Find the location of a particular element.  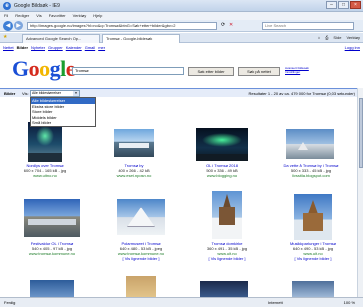

image-thumbnail-musikk is located at coordinates (313, 217).